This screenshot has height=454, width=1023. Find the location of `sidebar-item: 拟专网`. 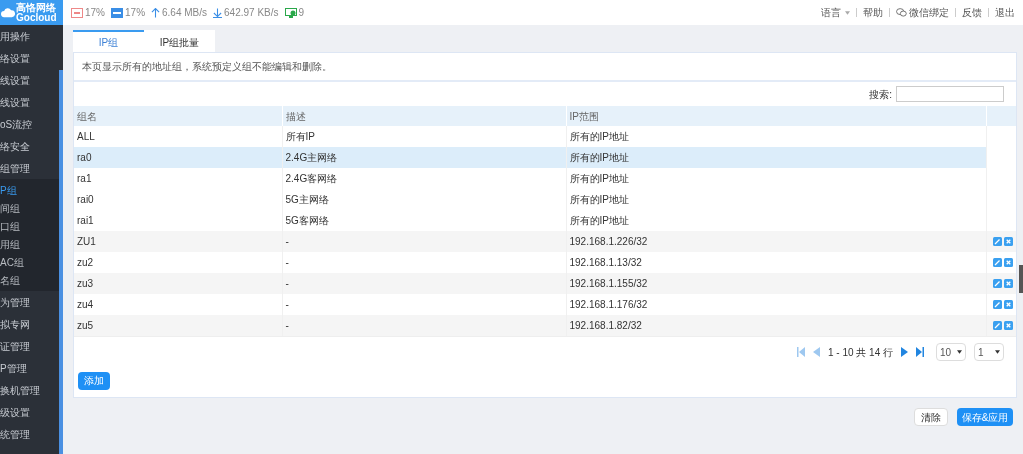

sidebar-item: 拟专网 is located at coordinates (31, 324).